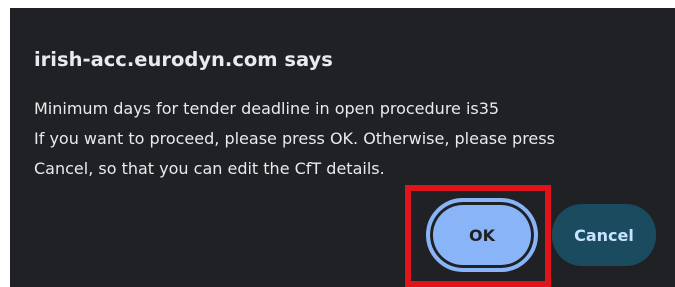  I want to click on dialog-title: irish-acc.eurodyn.com says, so click(183, 59).